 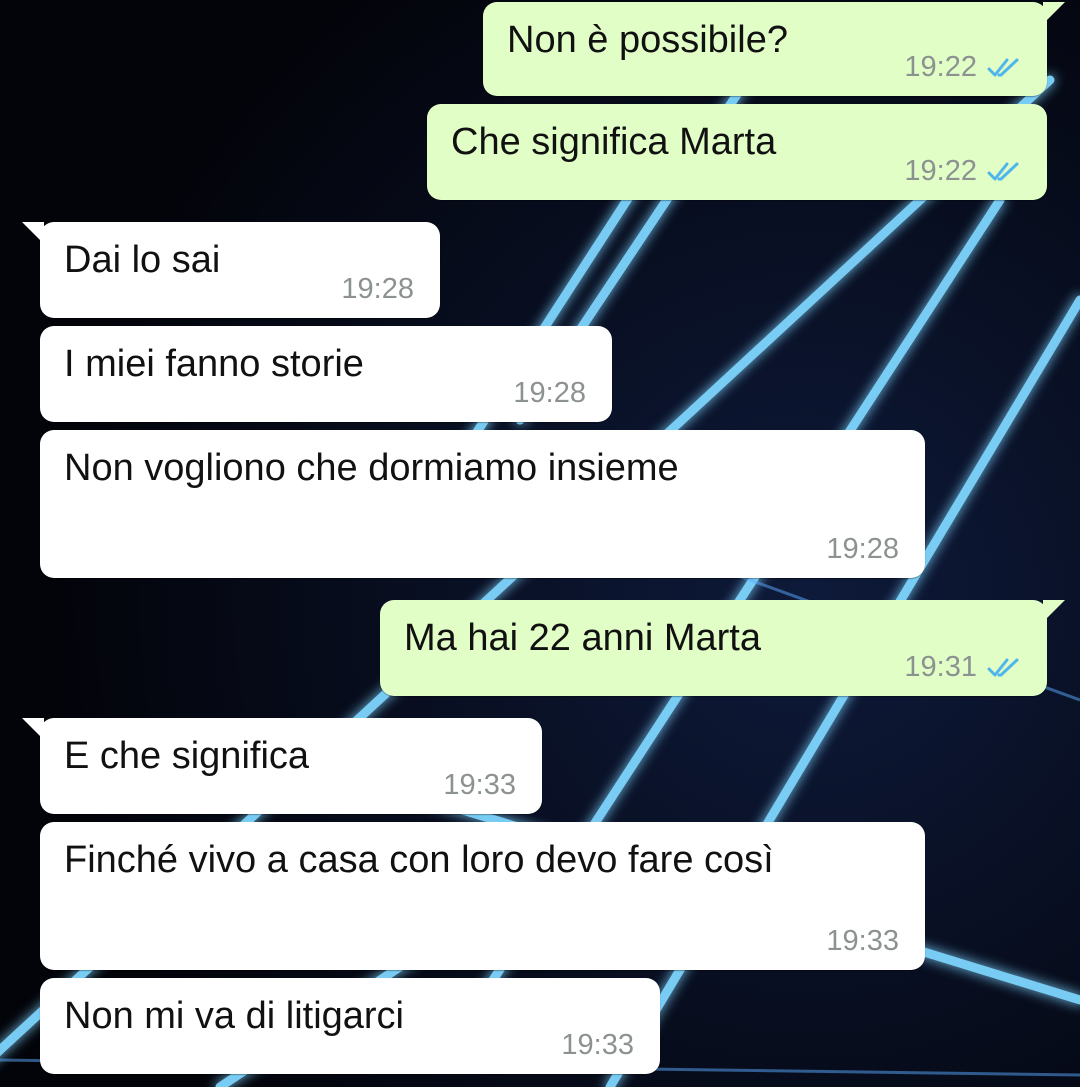 What do you see at coordinates (214, 364) in the screenshot?
I see `message-text: I miei fanno storie` at bounding box center [214, 364].